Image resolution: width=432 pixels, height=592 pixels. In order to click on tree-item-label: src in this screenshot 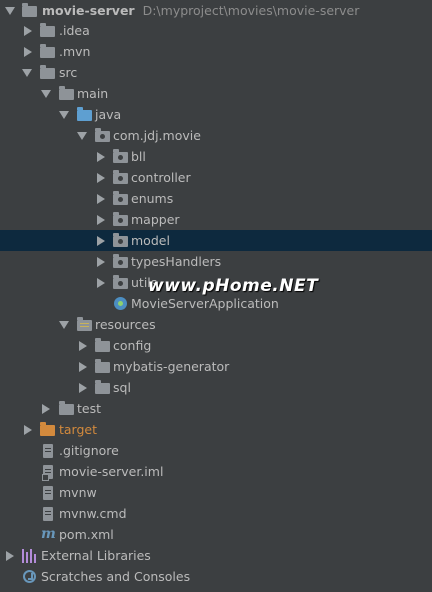, I will do `click(68, 72)`.